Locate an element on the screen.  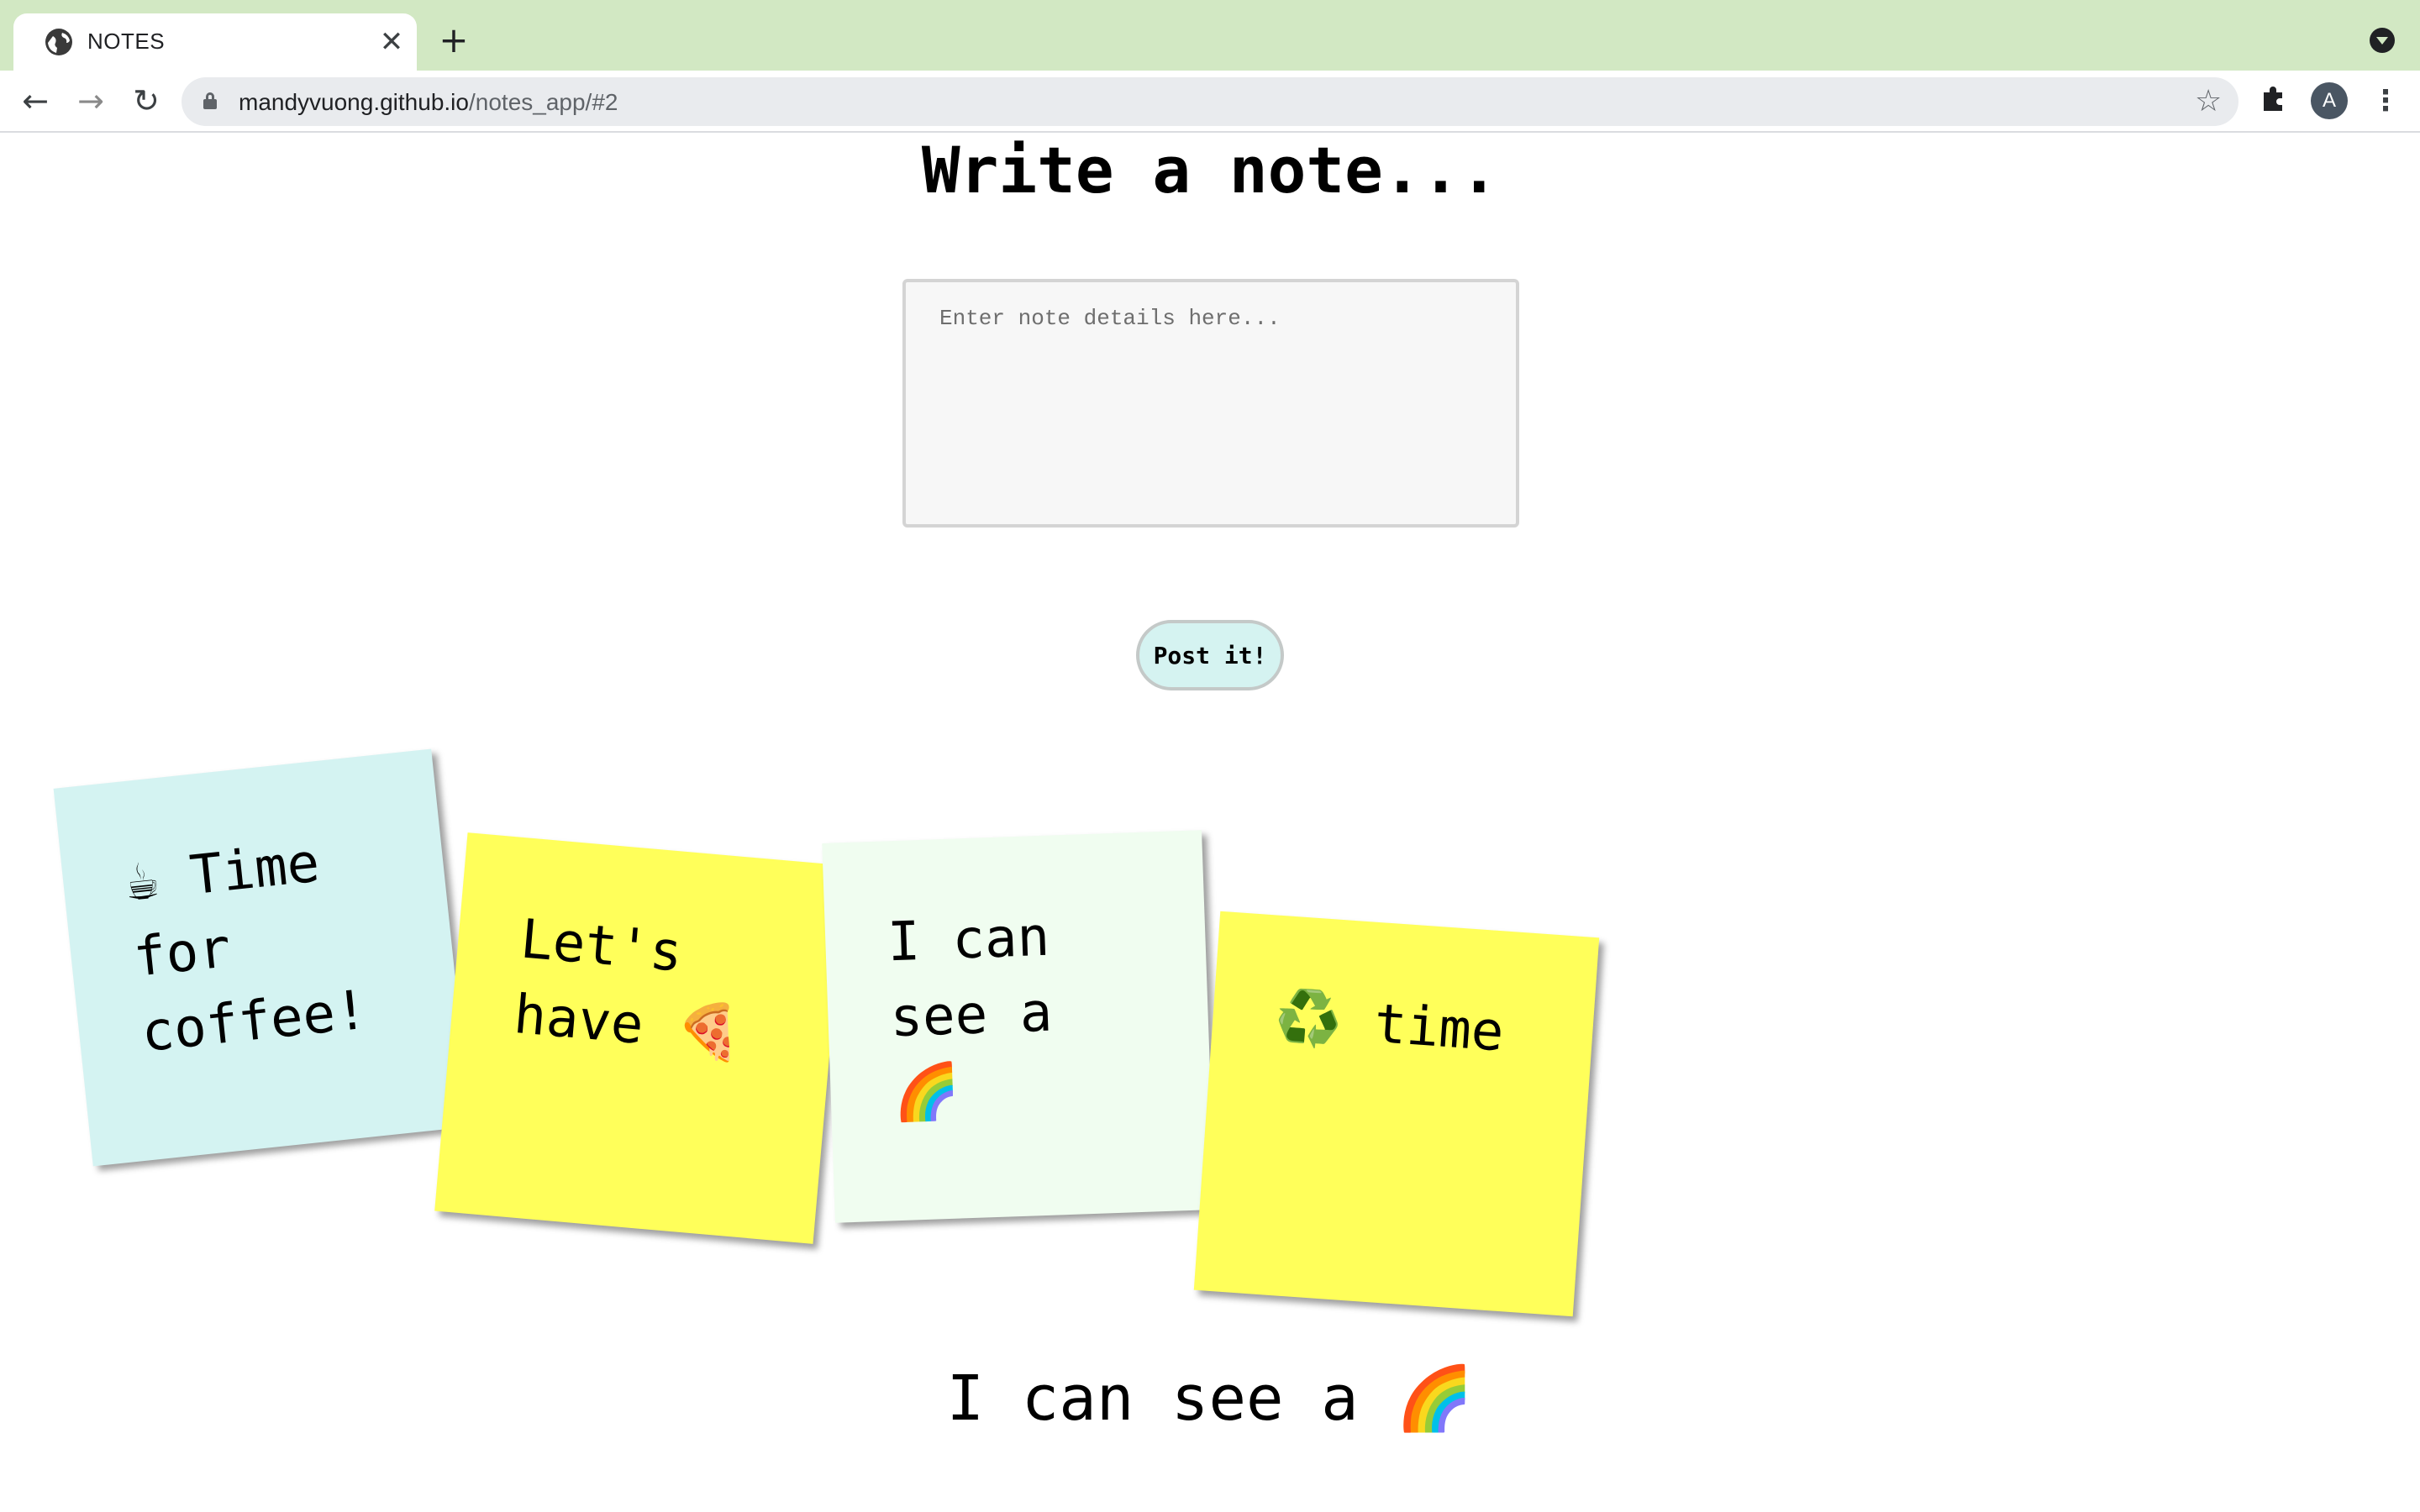
url-path: /notes_app/#2 is located at coordinates (543, 102).